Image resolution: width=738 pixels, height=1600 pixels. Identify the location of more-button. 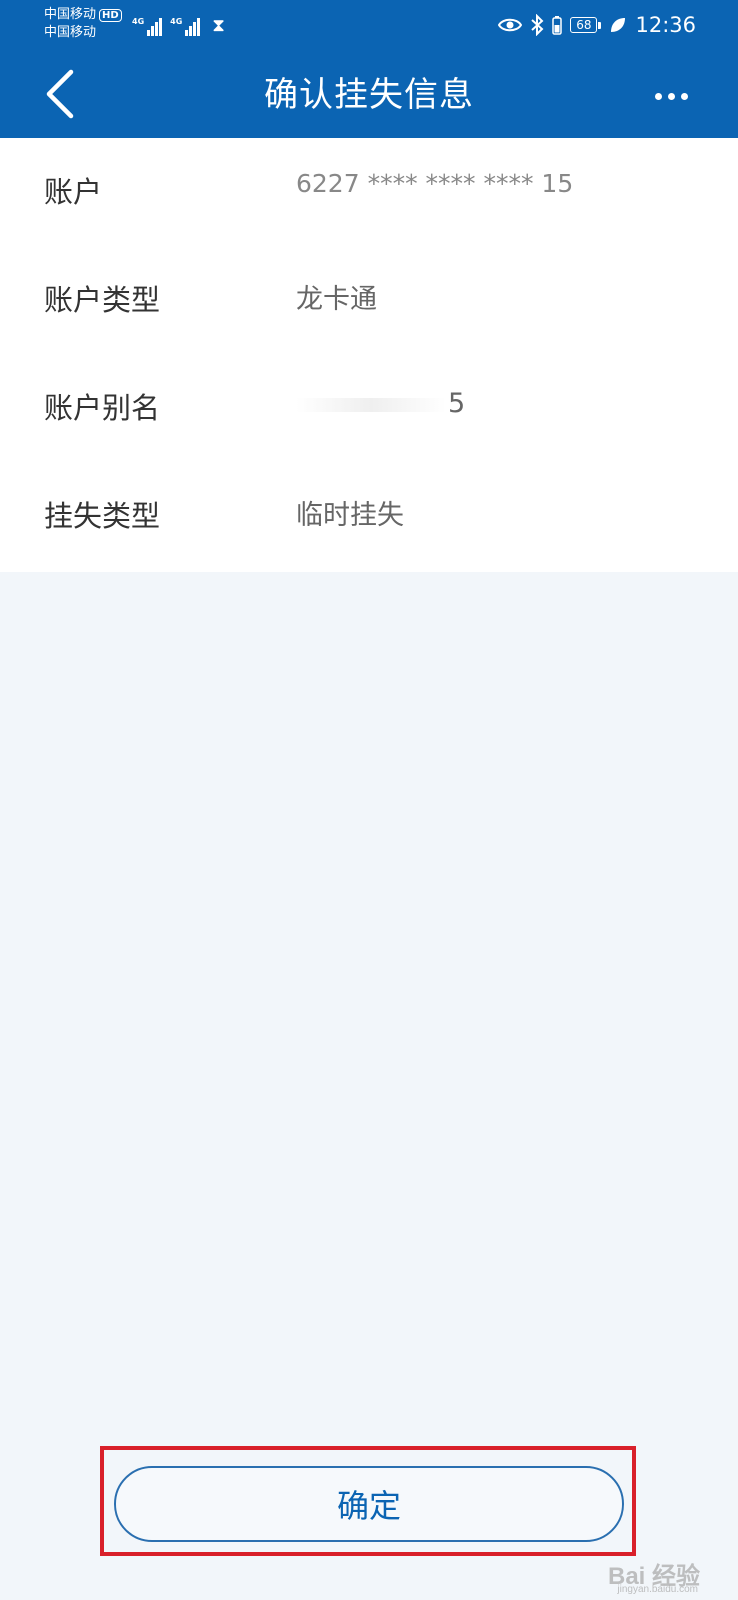
(671, 96).